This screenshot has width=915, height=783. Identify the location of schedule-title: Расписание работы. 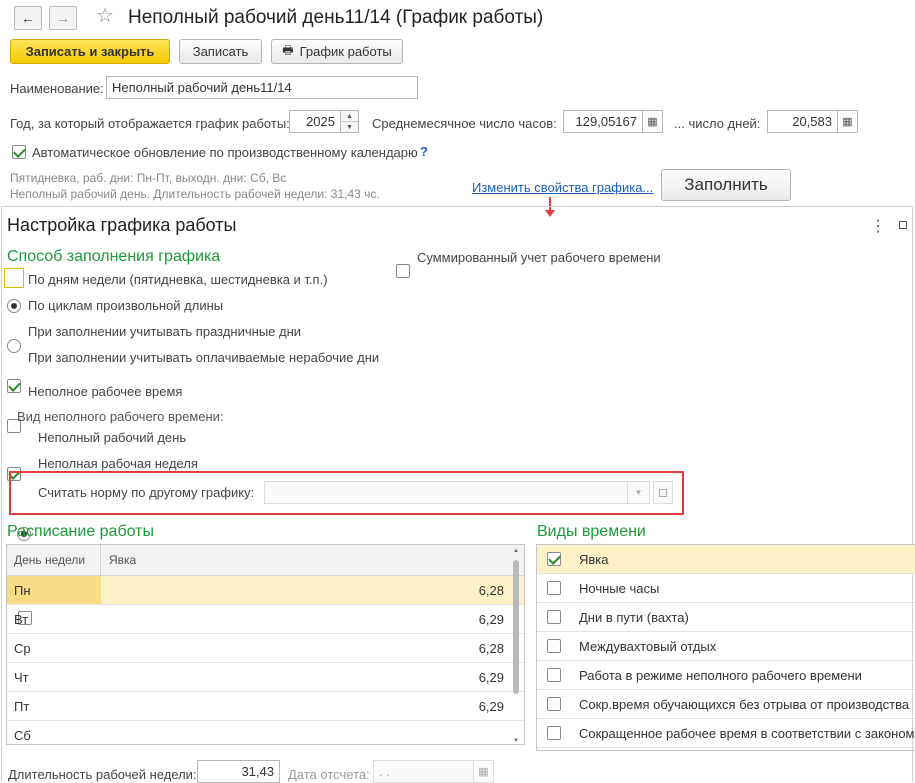
(80, 531).